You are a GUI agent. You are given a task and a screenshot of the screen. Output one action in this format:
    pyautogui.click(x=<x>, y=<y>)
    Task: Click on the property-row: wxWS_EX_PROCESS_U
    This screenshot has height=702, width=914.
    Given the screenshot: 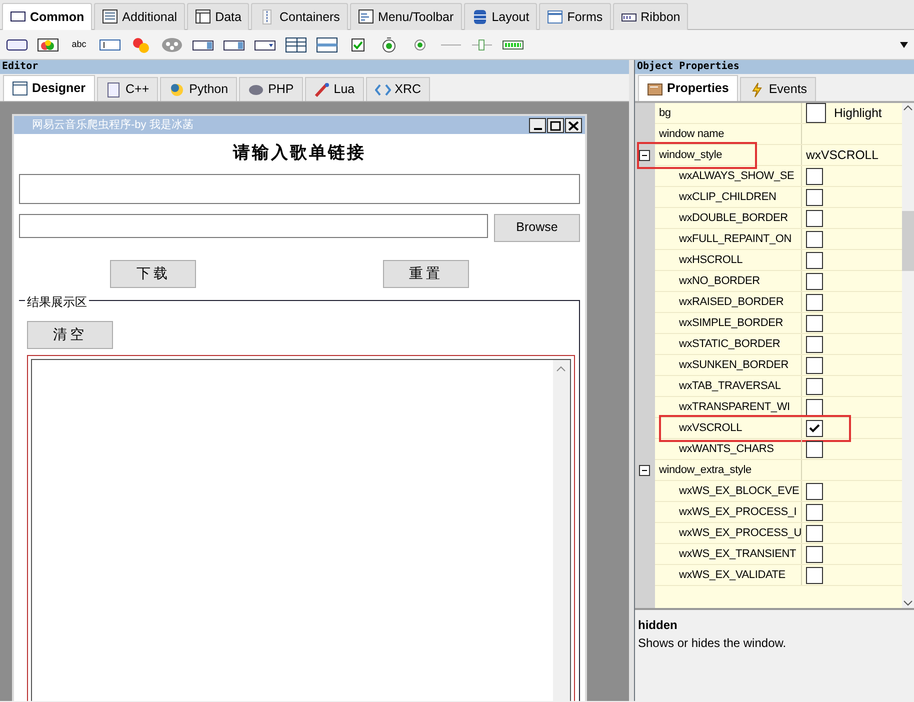 What is the action you would take?
    pyautogui.click(x=778, y=533)
    